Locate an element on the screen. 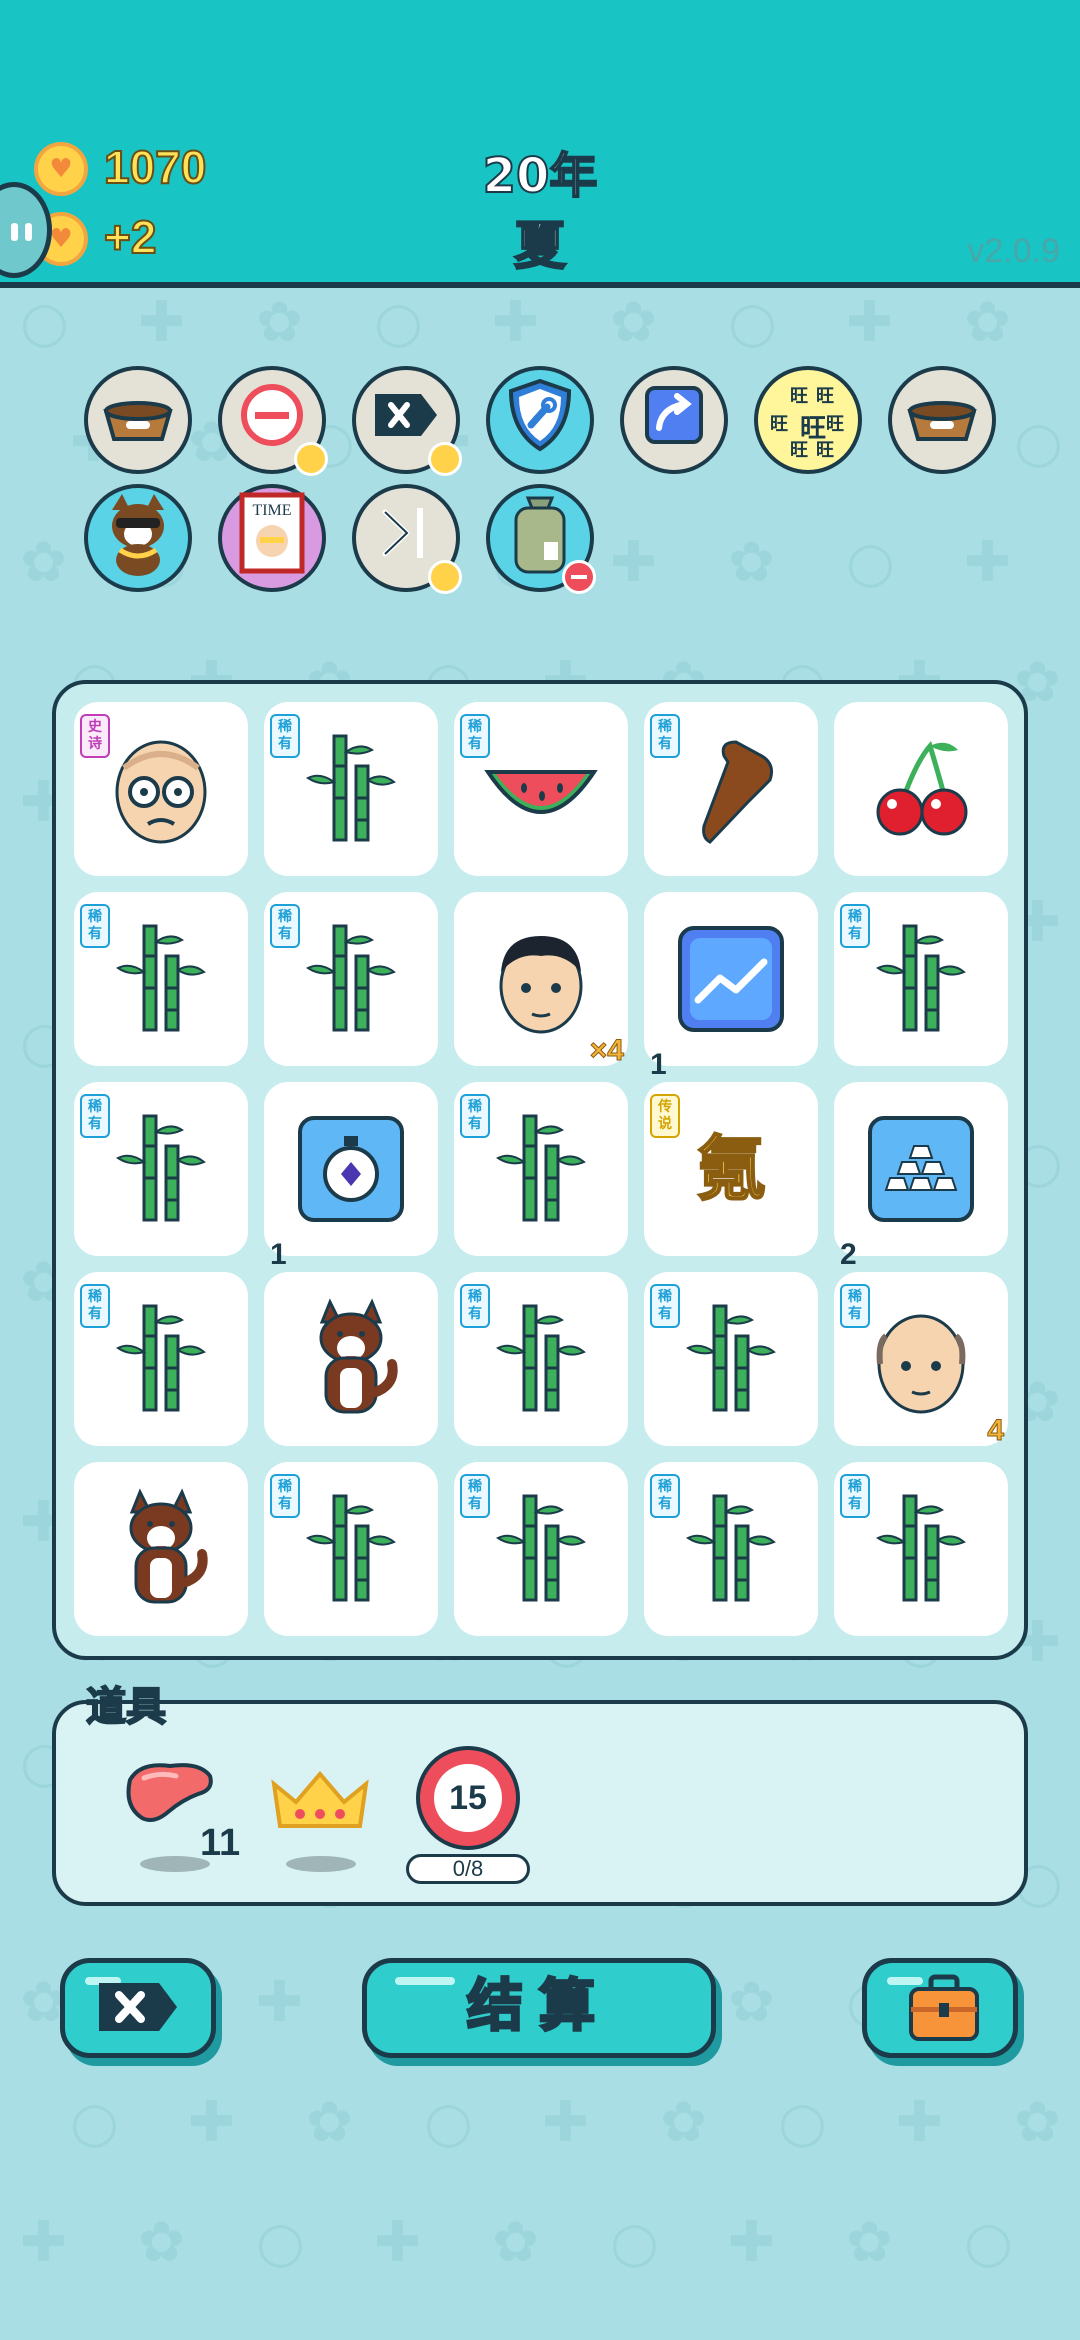 This screenshot has height=2340, width=1080. settle-label: 结算 is located at coordinates (538, 2007).